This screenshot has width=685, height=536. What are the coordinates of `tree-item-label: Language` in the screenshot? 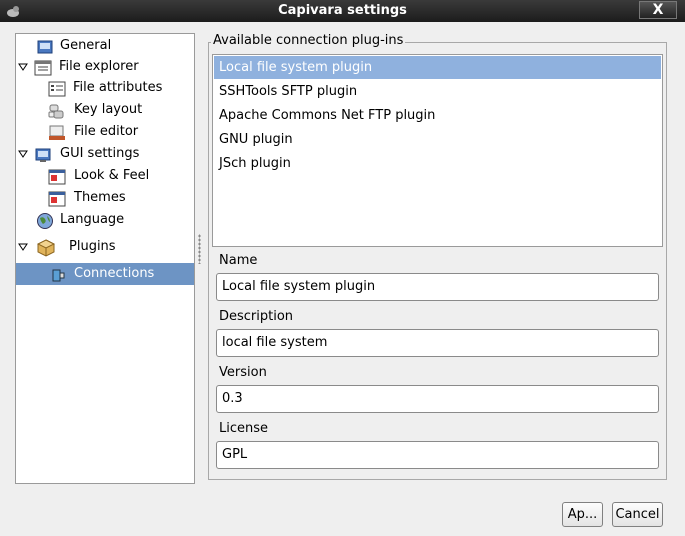 It's located at (92, 219).